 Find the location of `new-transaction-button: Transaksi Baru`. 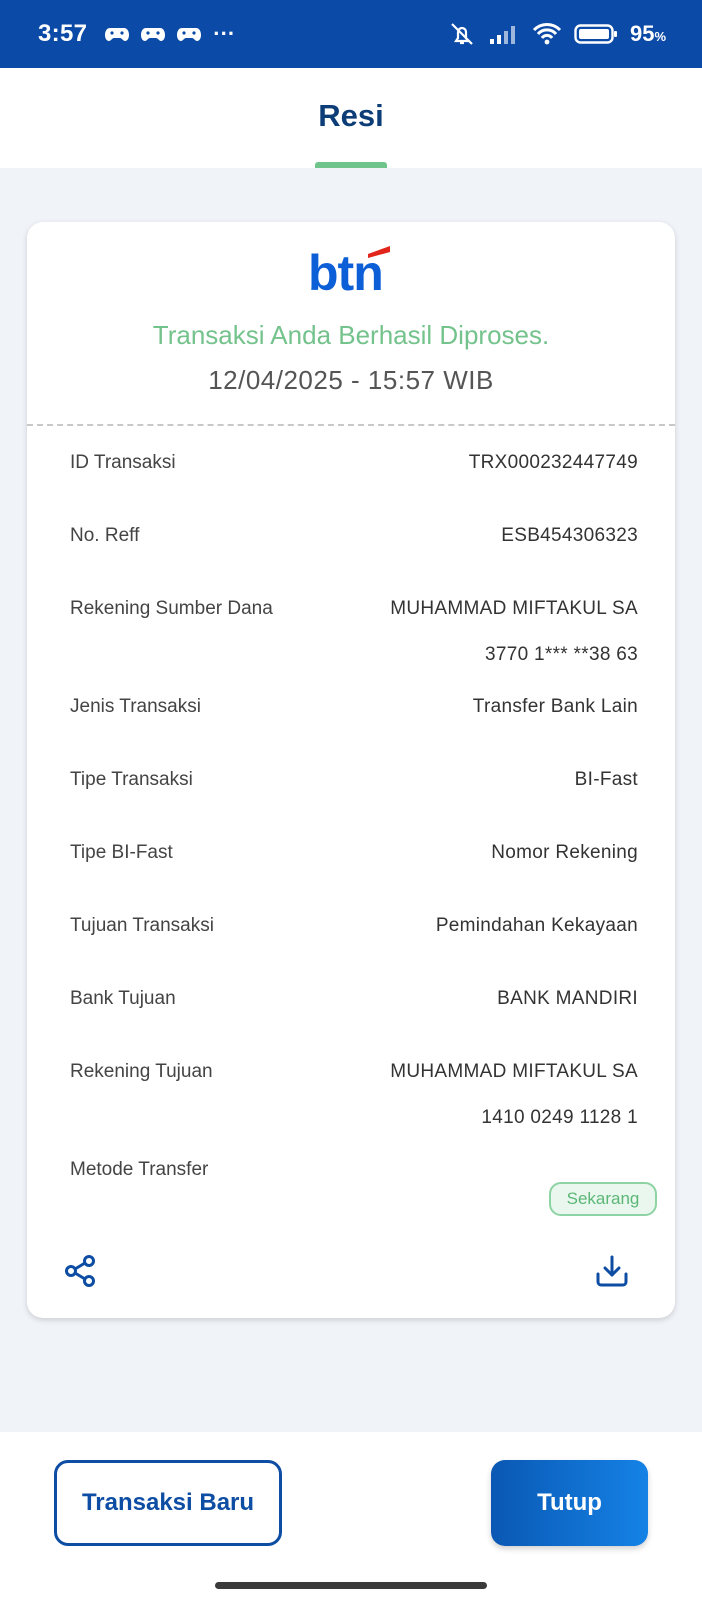

new-transaction-button: Transaksi Baru is located at coordinates (168, 1503).